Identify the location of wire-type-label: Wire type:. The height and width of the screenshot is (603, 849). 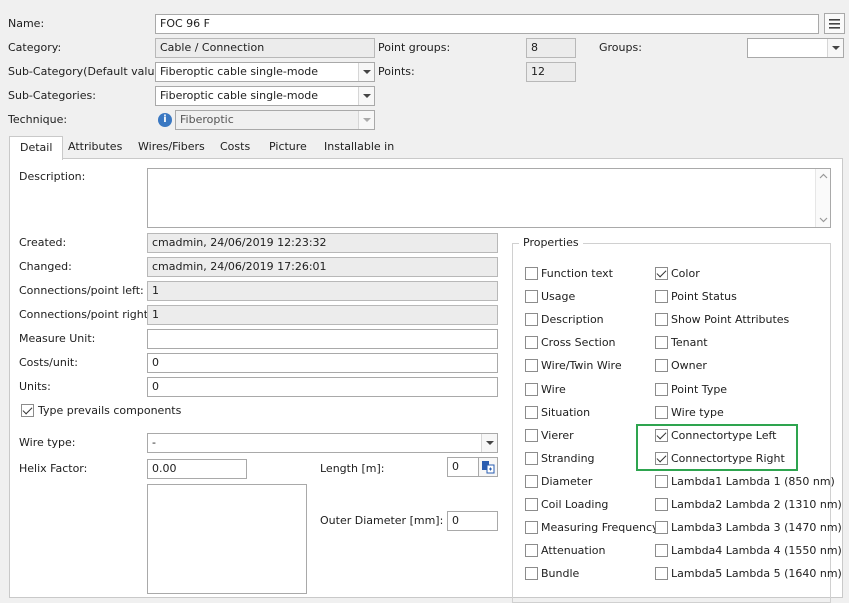
(47, 442).